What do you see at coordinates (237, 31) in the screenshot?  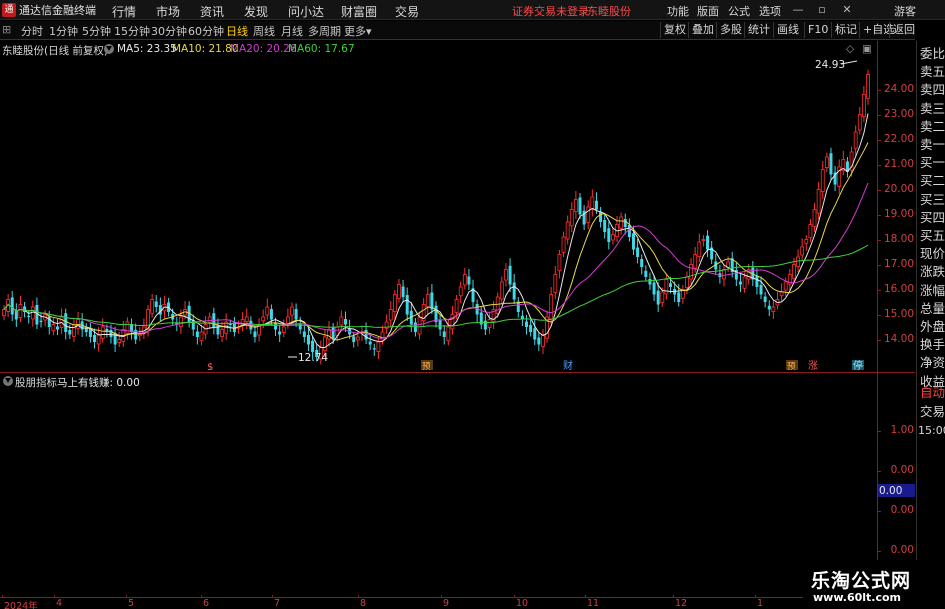 I see `period-daily: 日线` at bounding box center [237, 31].